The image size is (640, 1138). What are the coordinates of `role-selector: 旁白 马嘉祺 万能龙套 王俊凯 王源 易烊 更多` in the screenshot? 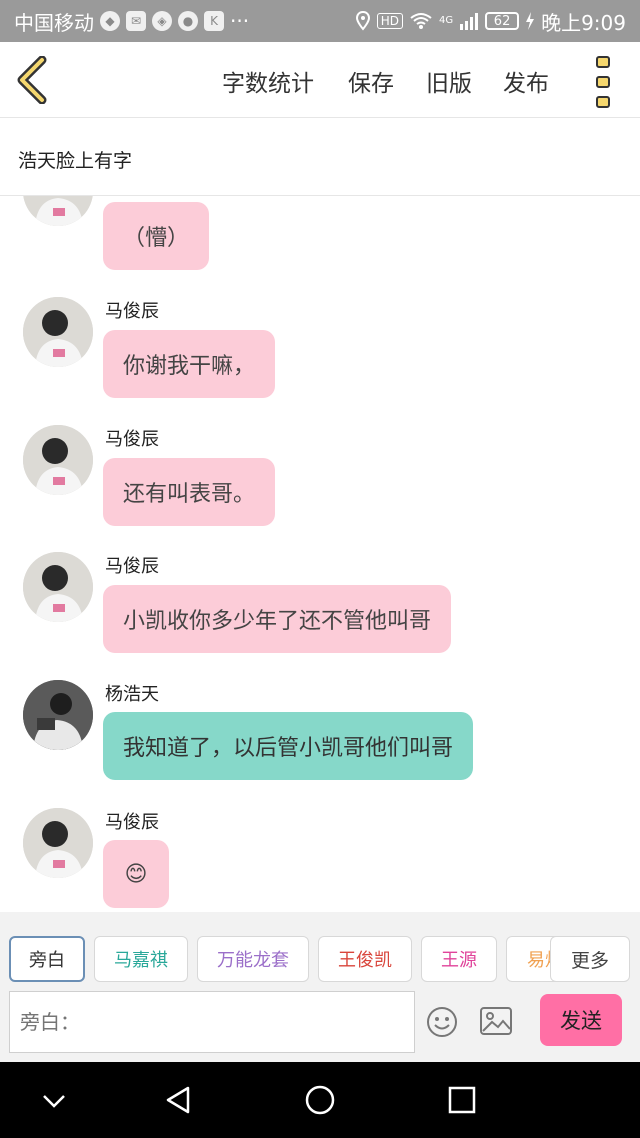 It's located at (320, 960).